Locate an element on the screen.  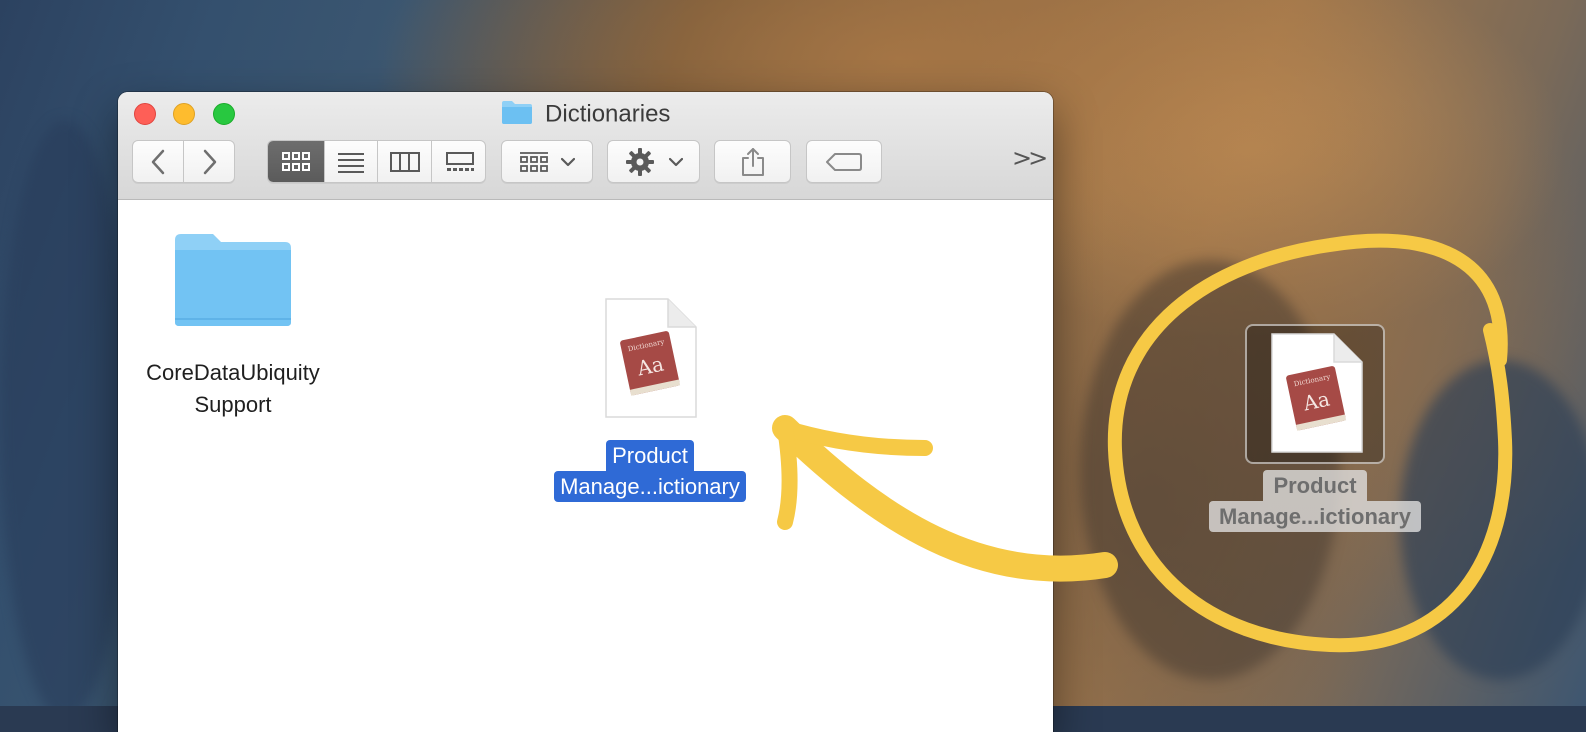
share-icon is located at coordinates (752, 161).